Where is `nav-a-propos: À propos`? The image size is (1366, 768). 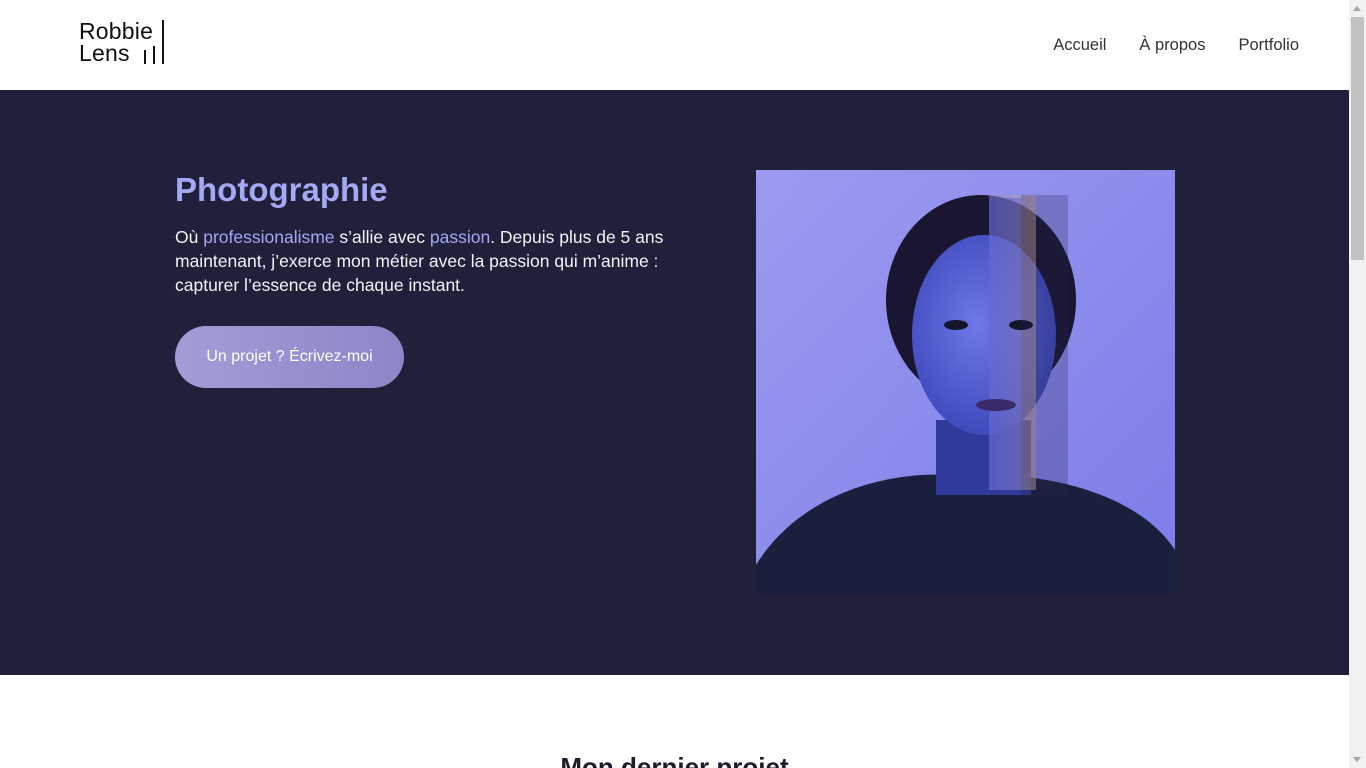
nav-a-propos: À propos is located at coordinates (1172, 45).